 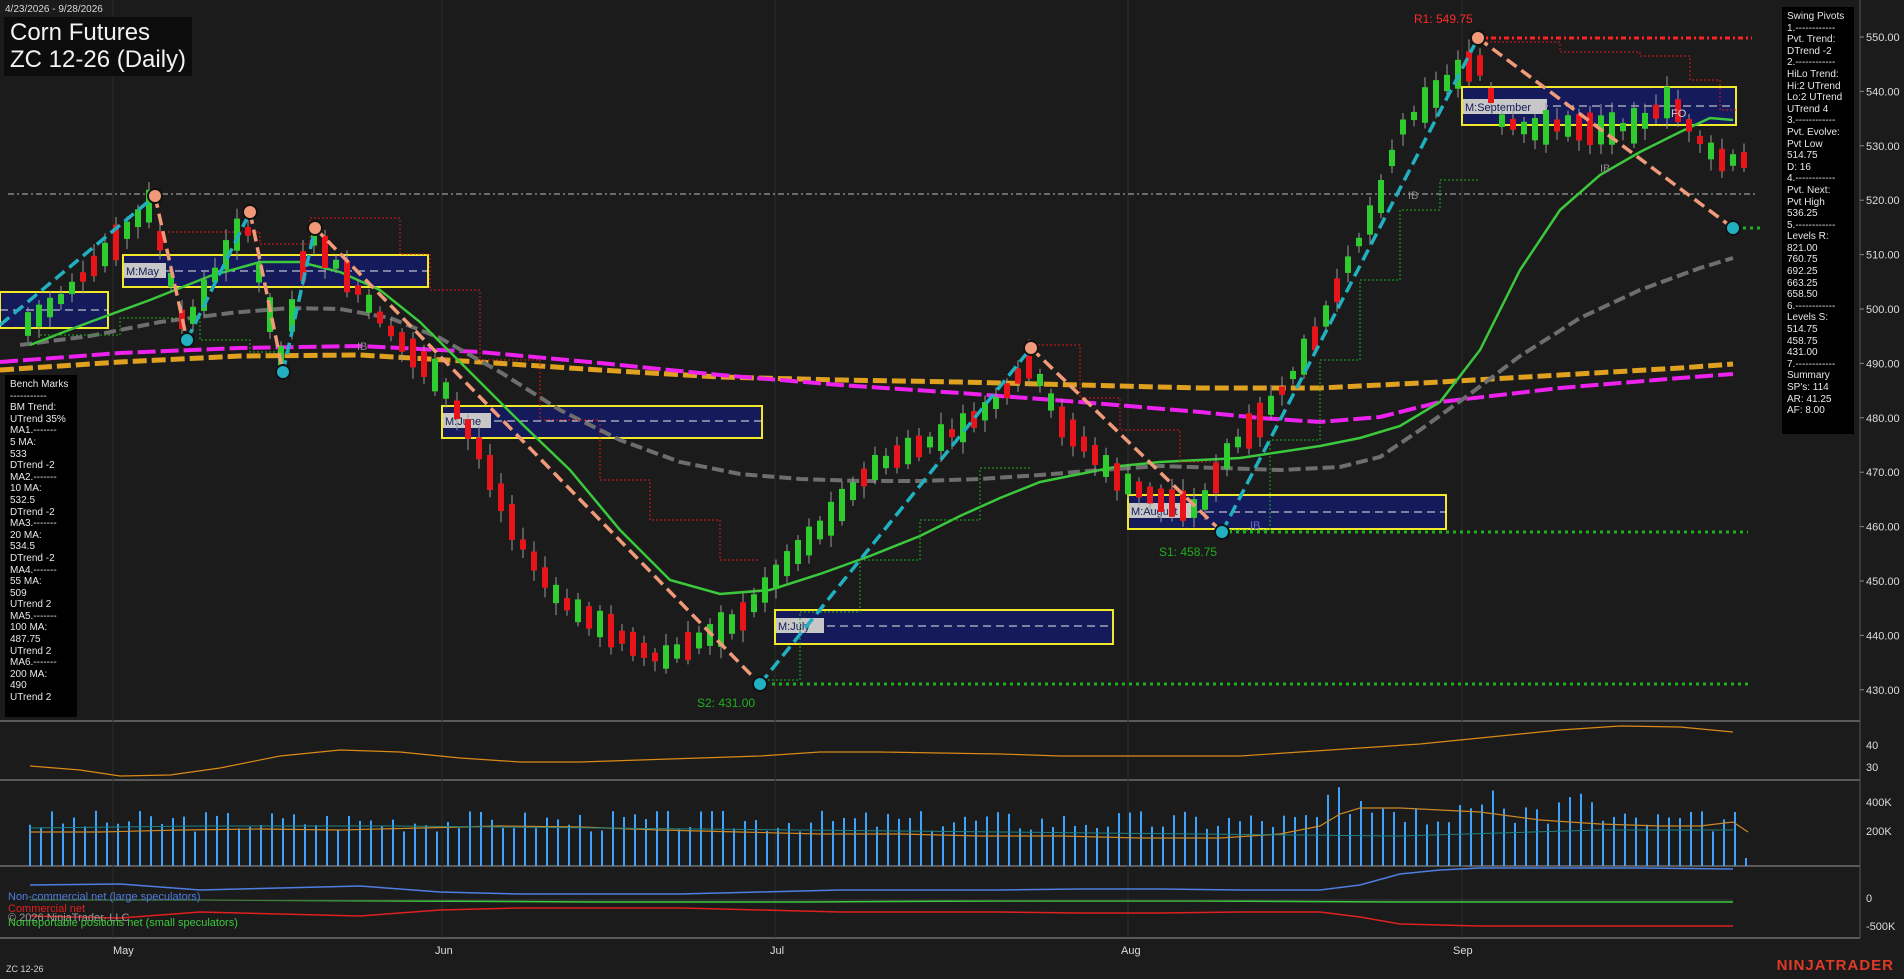 What do you see at coordinates (26, 582) in the screenshot?
I see `bench-marks-line: 55 MA:` at bounding box center [26, 582].